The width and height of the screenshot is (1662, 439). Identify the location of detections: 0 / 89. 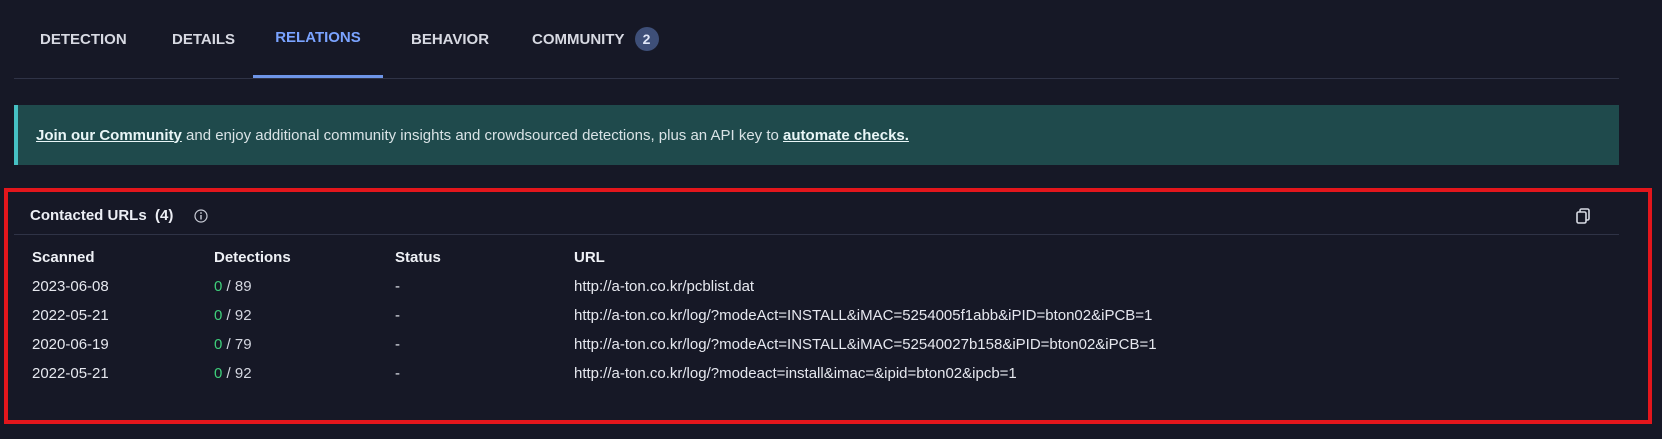
(233, 286).